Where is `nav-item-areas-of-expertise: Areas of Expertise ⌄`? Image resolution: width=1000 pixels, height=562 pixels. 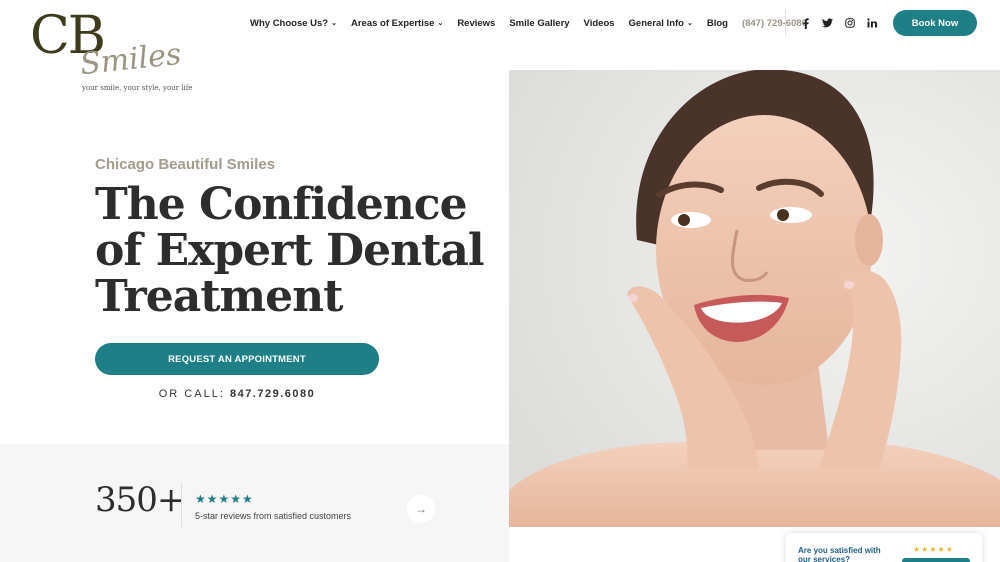
nav-item-areas-of-expertise: Areas of Expertise ⌄ is located at coordinates (397, 23).